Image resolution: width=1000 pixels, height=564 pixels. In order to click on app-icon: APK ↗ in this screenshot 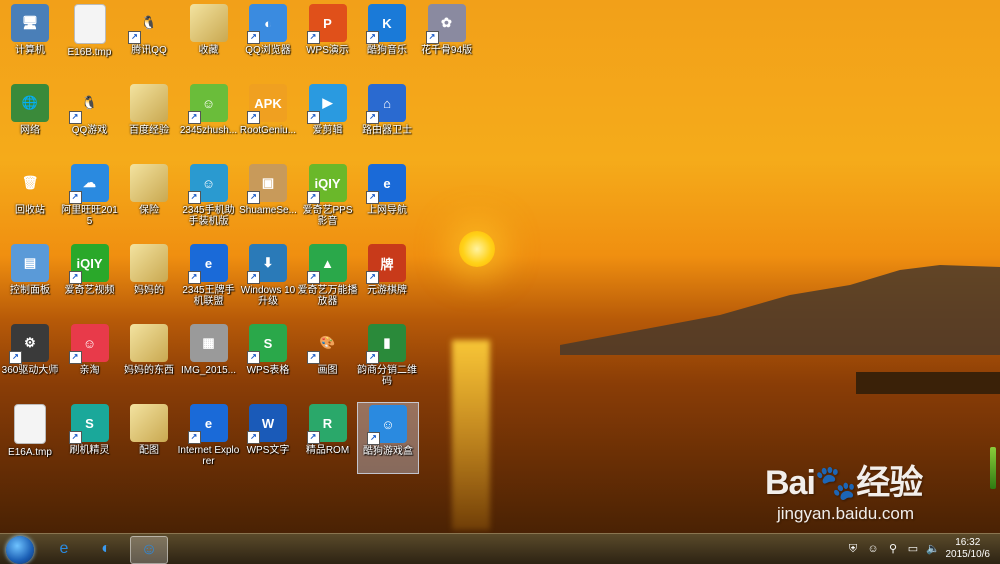, I will do `click(267, 104)`.